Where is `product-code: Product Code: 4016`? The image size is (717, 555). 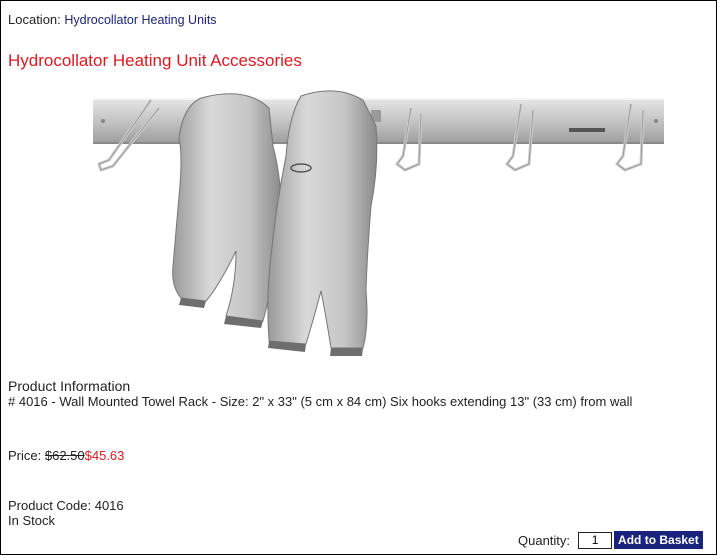 product-code: Product Code: 4016 is located at coordinates (66, 505).